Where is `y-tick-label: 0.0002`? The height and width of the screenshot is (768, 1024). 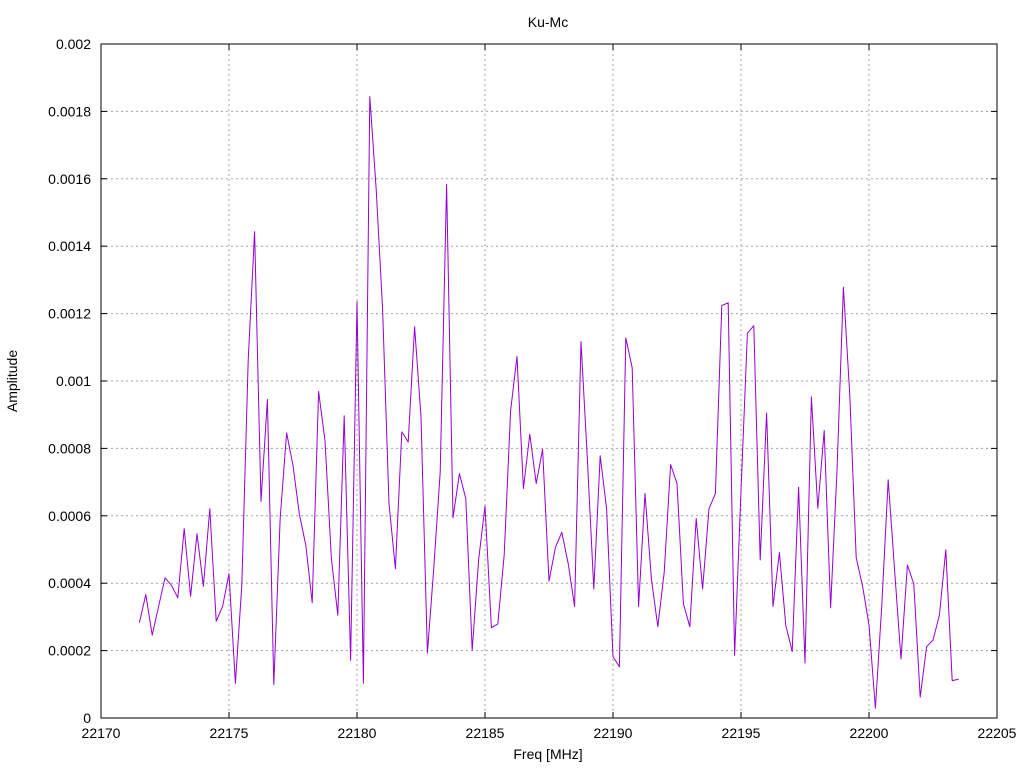 y-tick-label: 0.0002 is located at coordinates (69, 651).